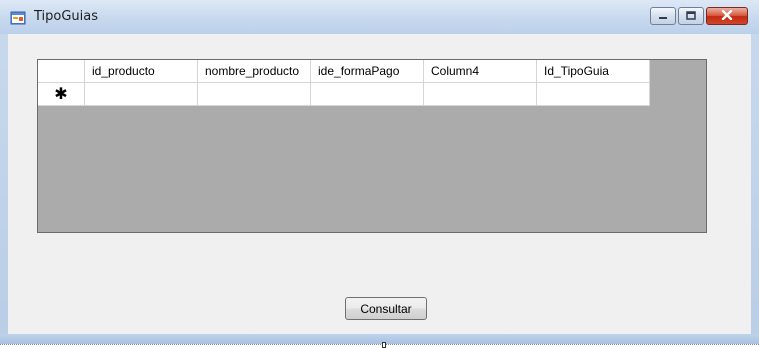  Describe the element at coordinates (379, 17) in the screenshot. I see `title-bar: TipoGuias` at that location.